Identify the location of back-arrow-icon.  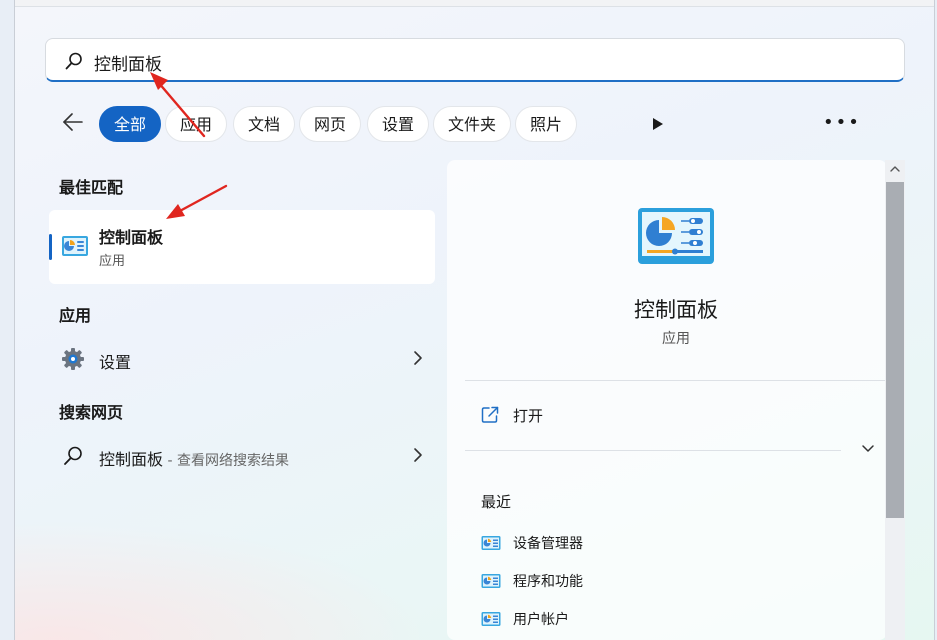
(73, 122).